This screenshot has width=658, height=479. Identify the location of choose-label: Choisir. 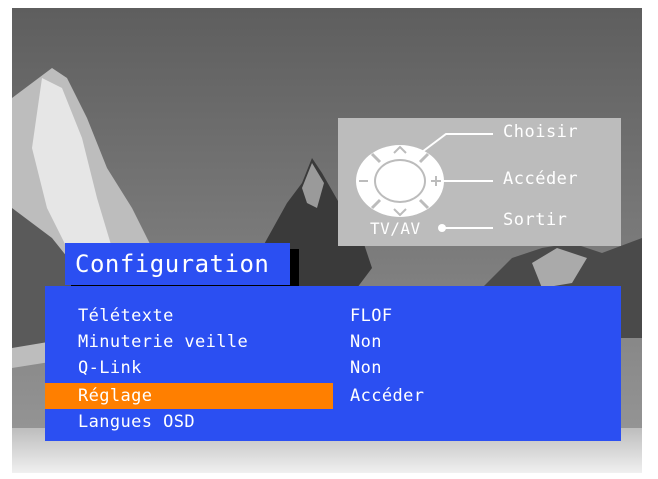
(541, 132).